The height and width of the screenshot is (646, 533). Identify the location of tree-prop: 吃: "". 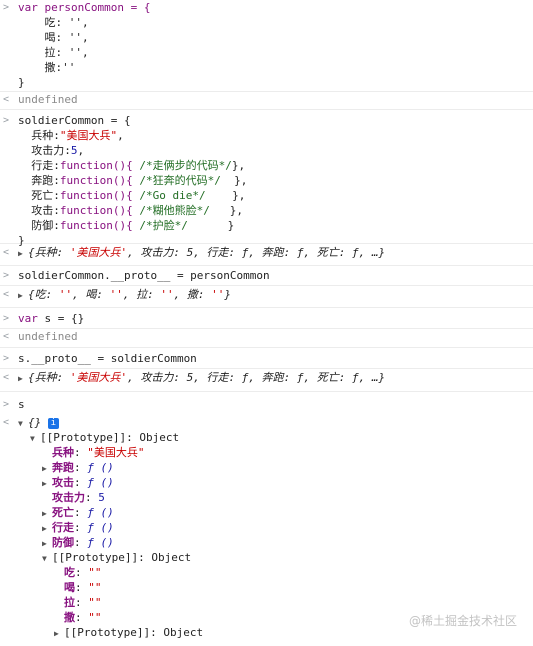
(266, 572).